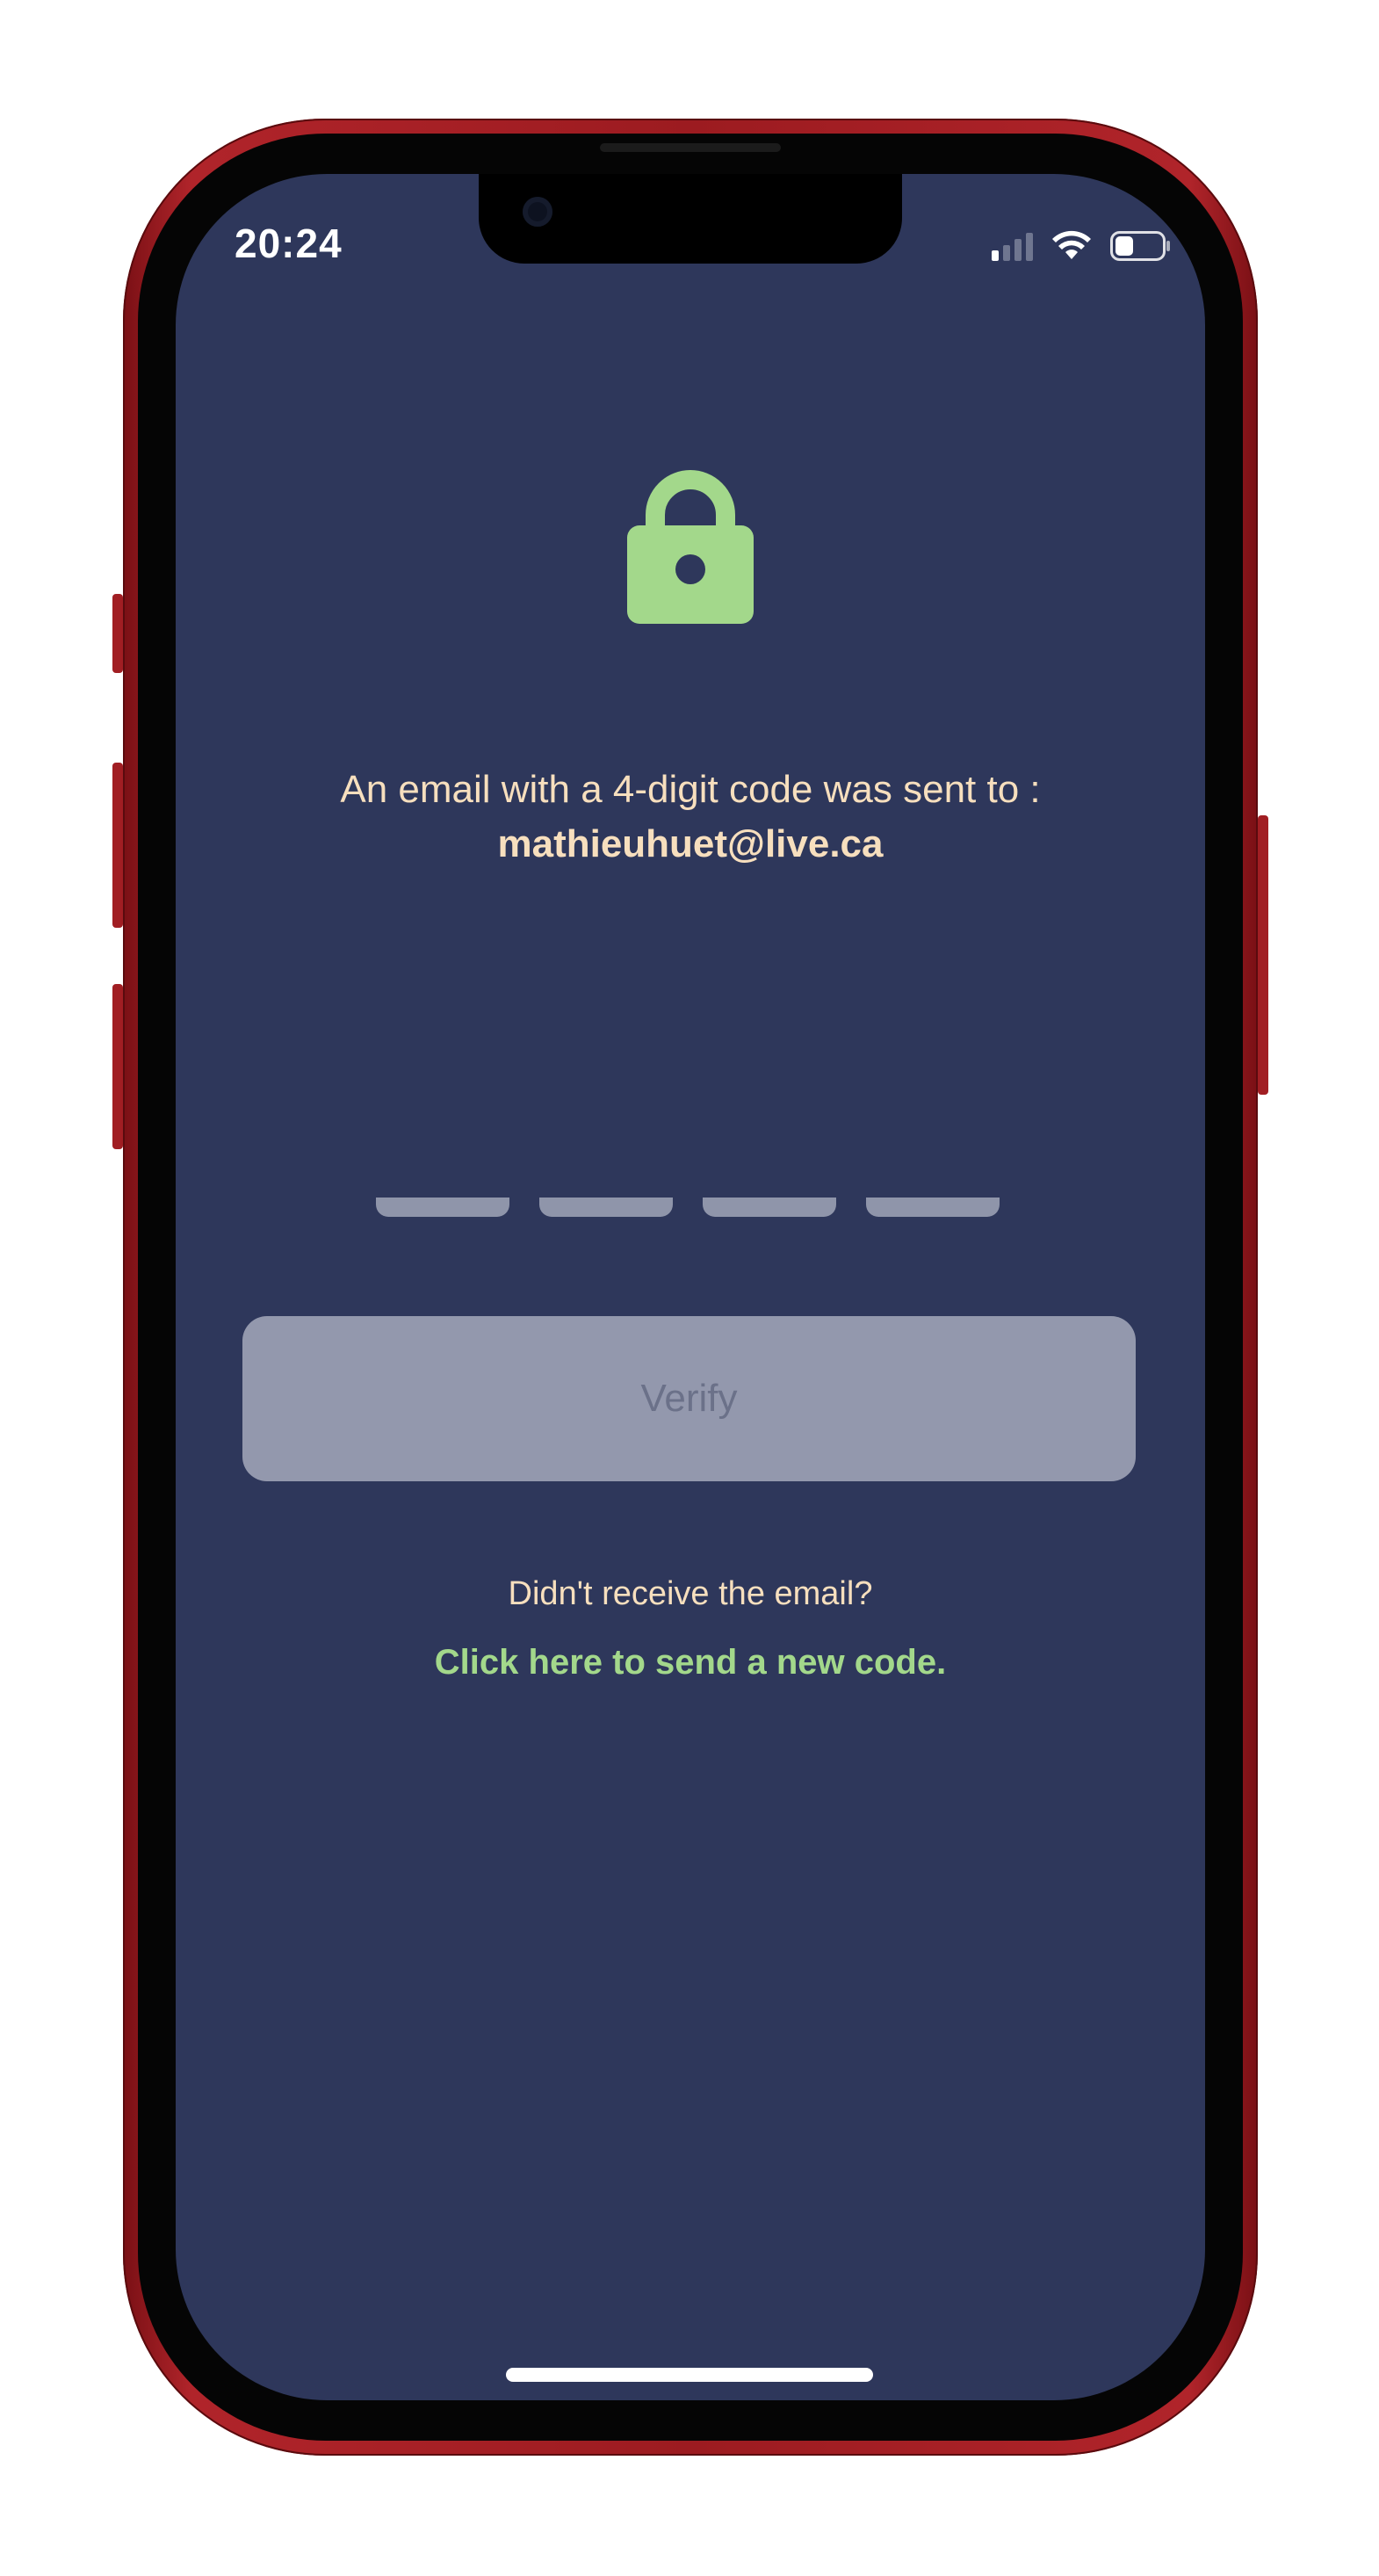 The height and width of the screenshot is (2576, 1379). Describe the element at coordinates (690, 219) in the screenshot. I see `notch` at that location.